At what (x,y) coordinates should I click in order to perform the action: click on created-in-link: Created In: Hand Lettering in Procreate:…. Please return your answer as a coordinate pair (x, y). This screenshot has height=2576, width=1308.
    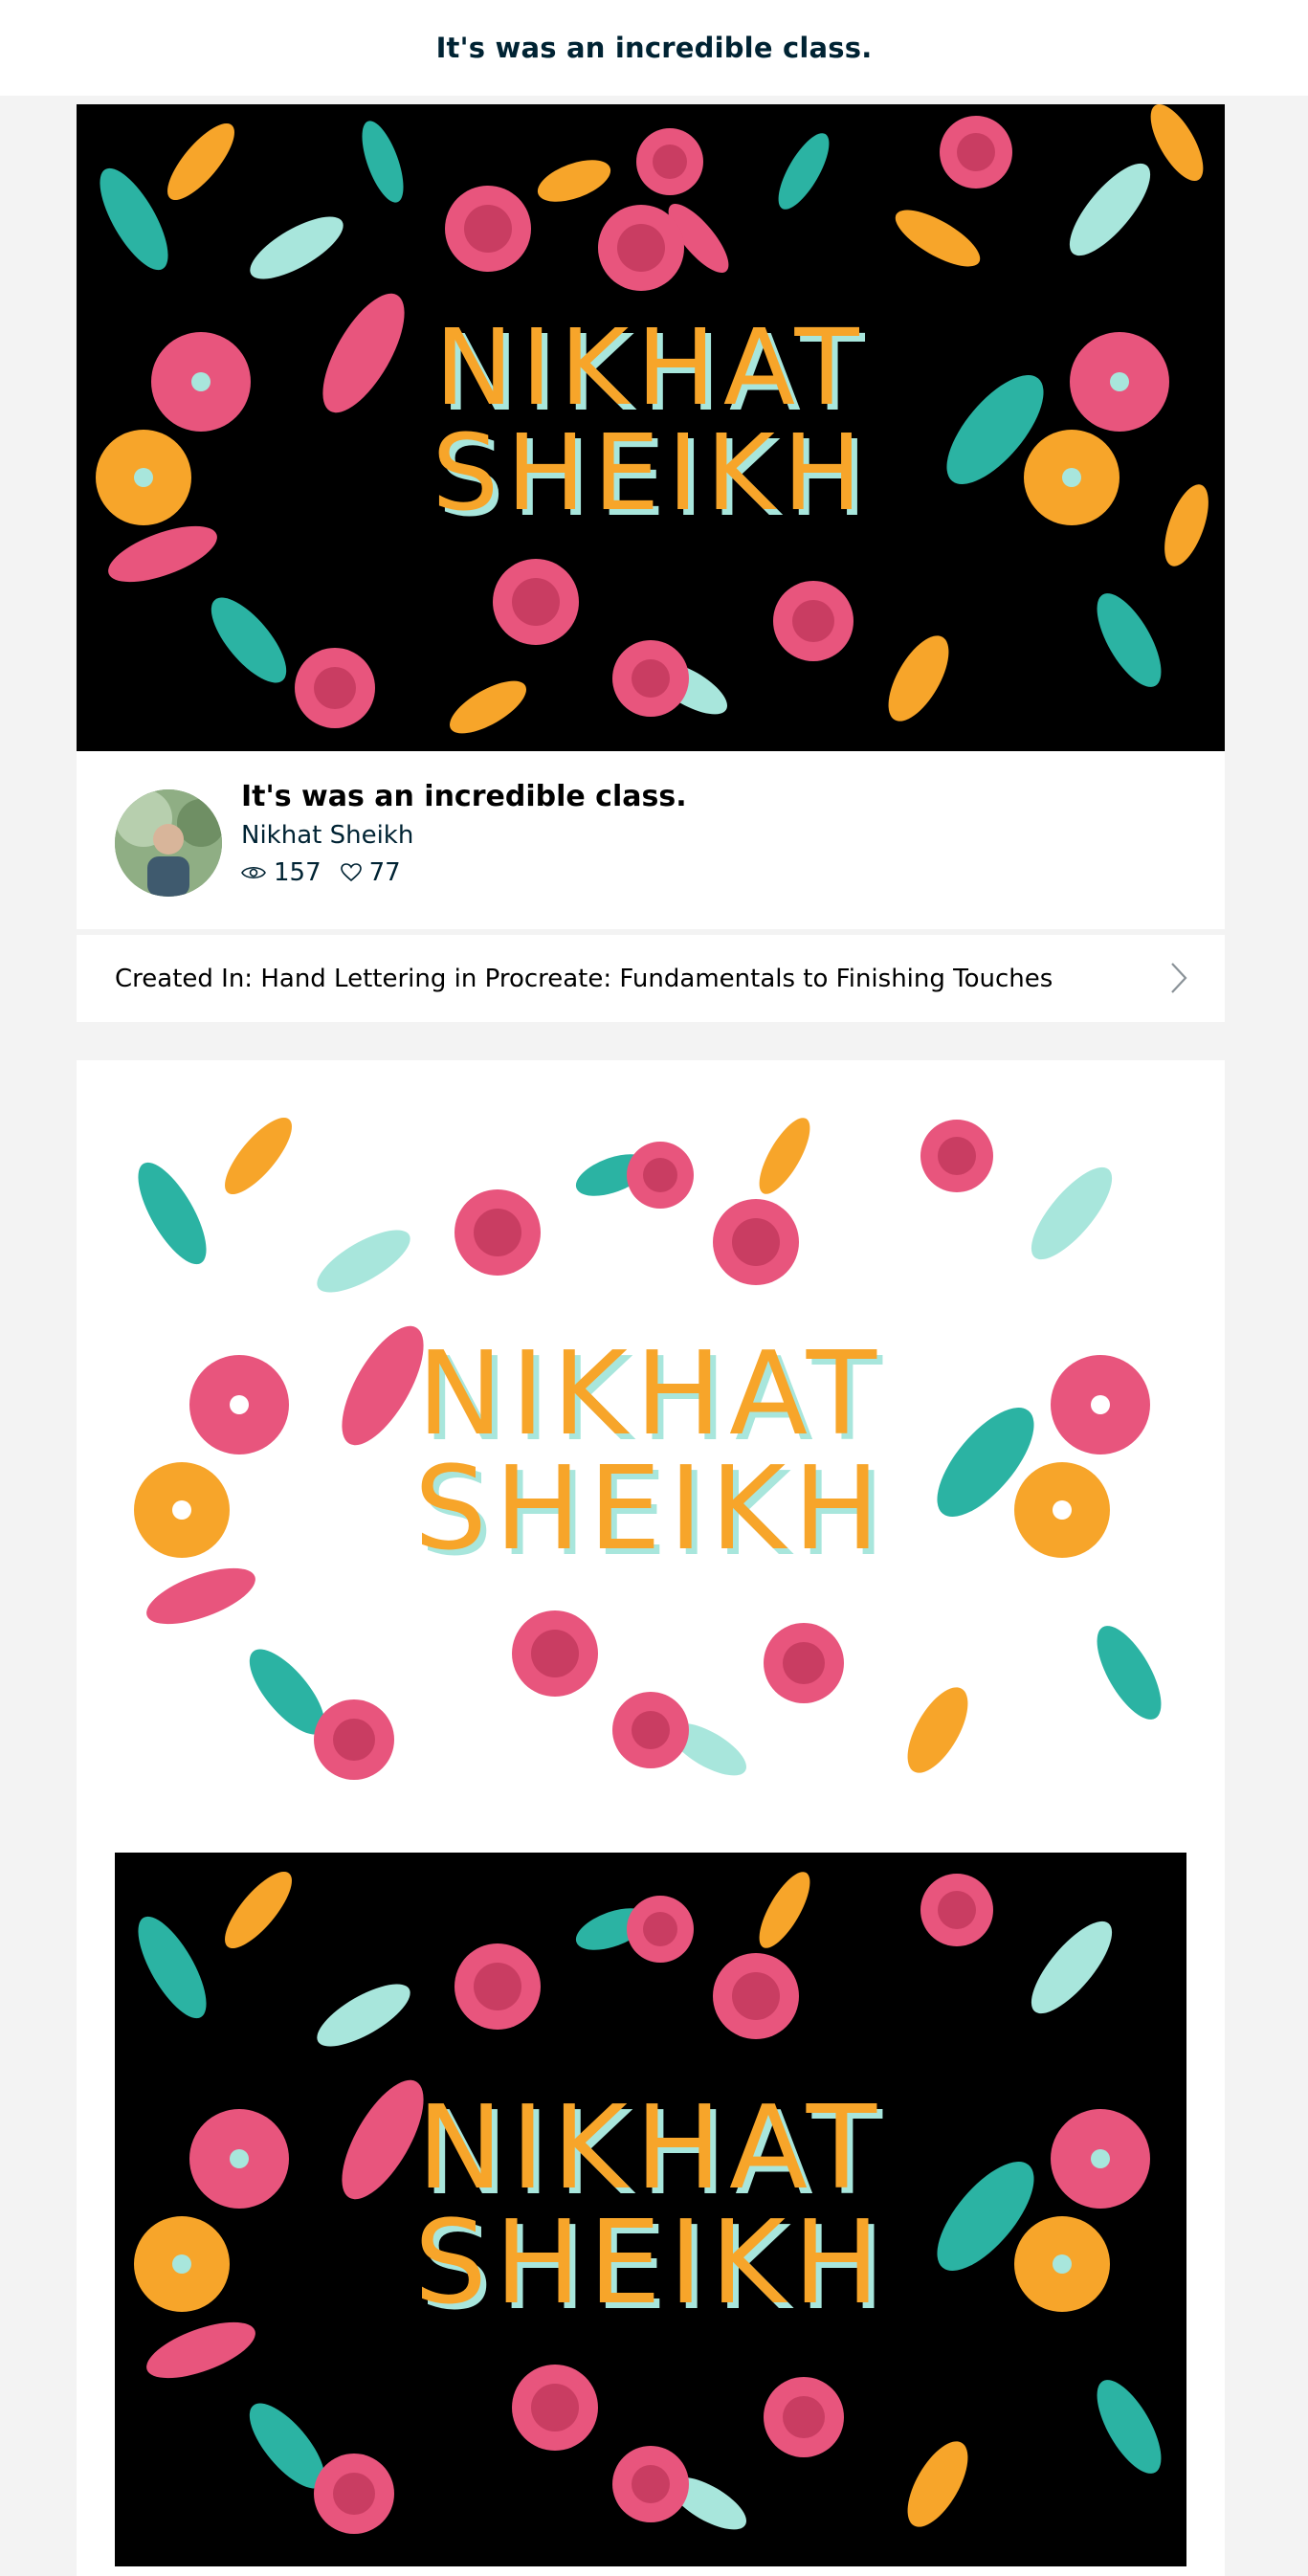
    Looking at the image, I should click on (651, 978).